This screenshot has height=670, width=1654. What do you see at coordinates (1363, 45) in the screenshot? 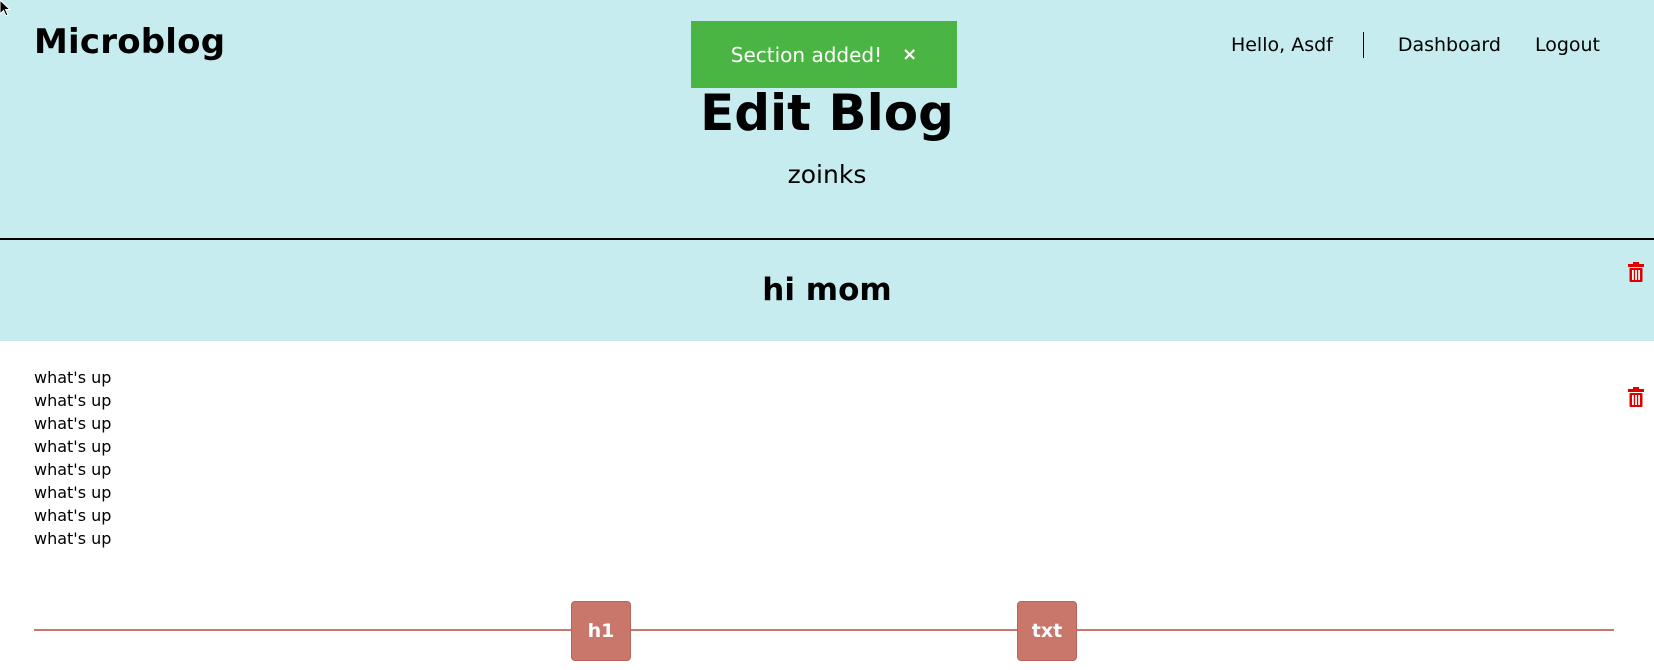
I see `nav-divider` at bounding box center [1363, 45].